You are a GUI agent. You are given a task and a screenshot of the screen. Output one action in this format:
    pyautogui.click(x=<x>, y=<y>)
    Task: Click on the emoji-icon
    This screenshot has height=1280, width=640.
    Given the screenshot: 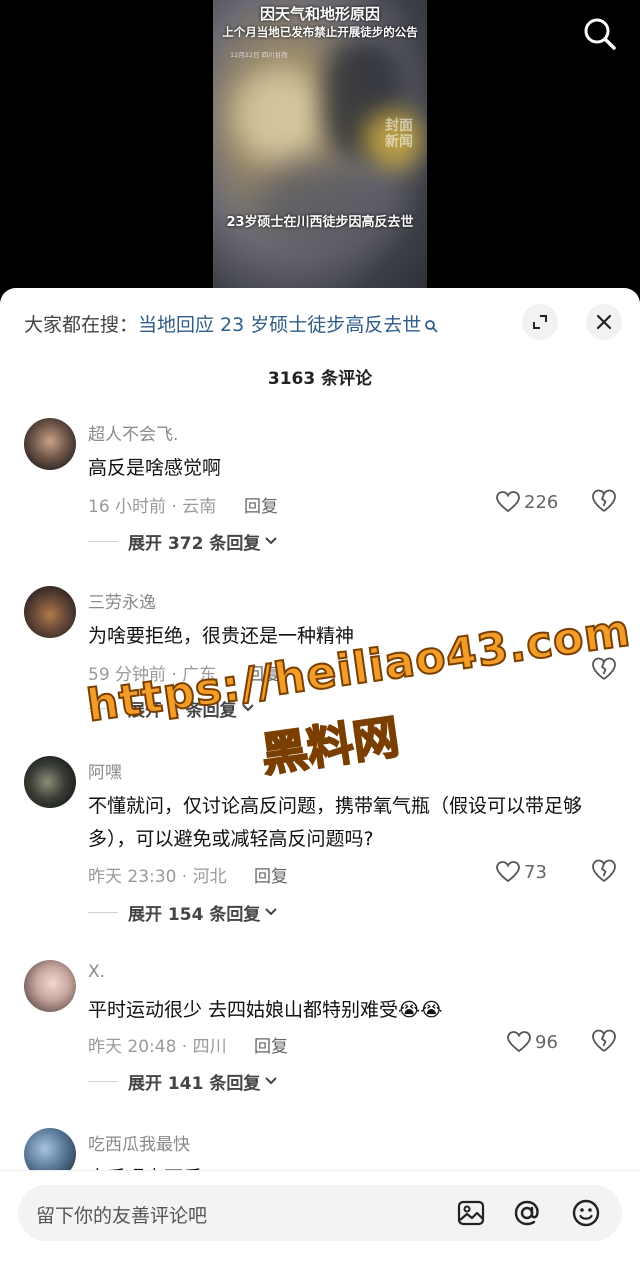 What is the action you would take?
    pyautogui.click(x=586, y=1213)
    